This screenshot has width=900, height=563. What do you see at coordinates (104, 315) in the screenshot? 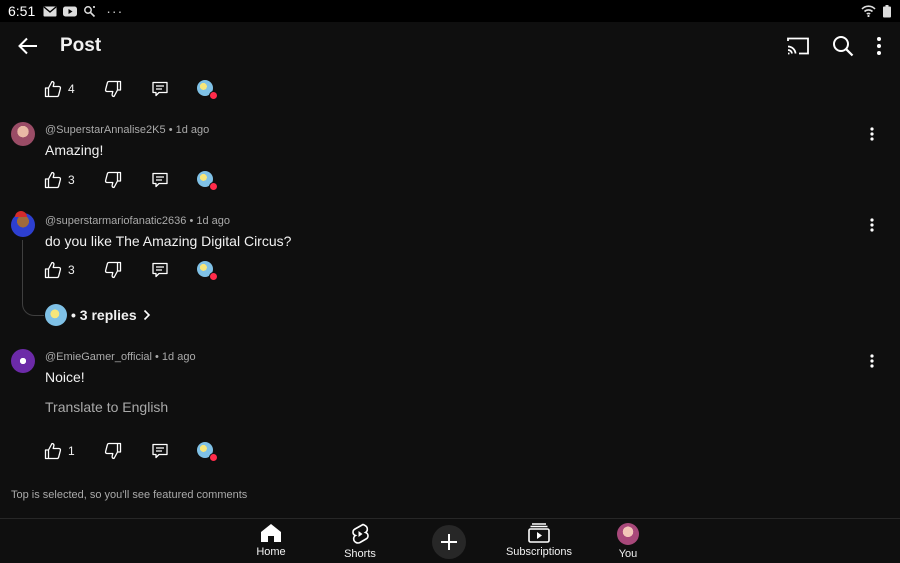
I see `replies-count: • 3 replies` at bounding box center [104, 315].